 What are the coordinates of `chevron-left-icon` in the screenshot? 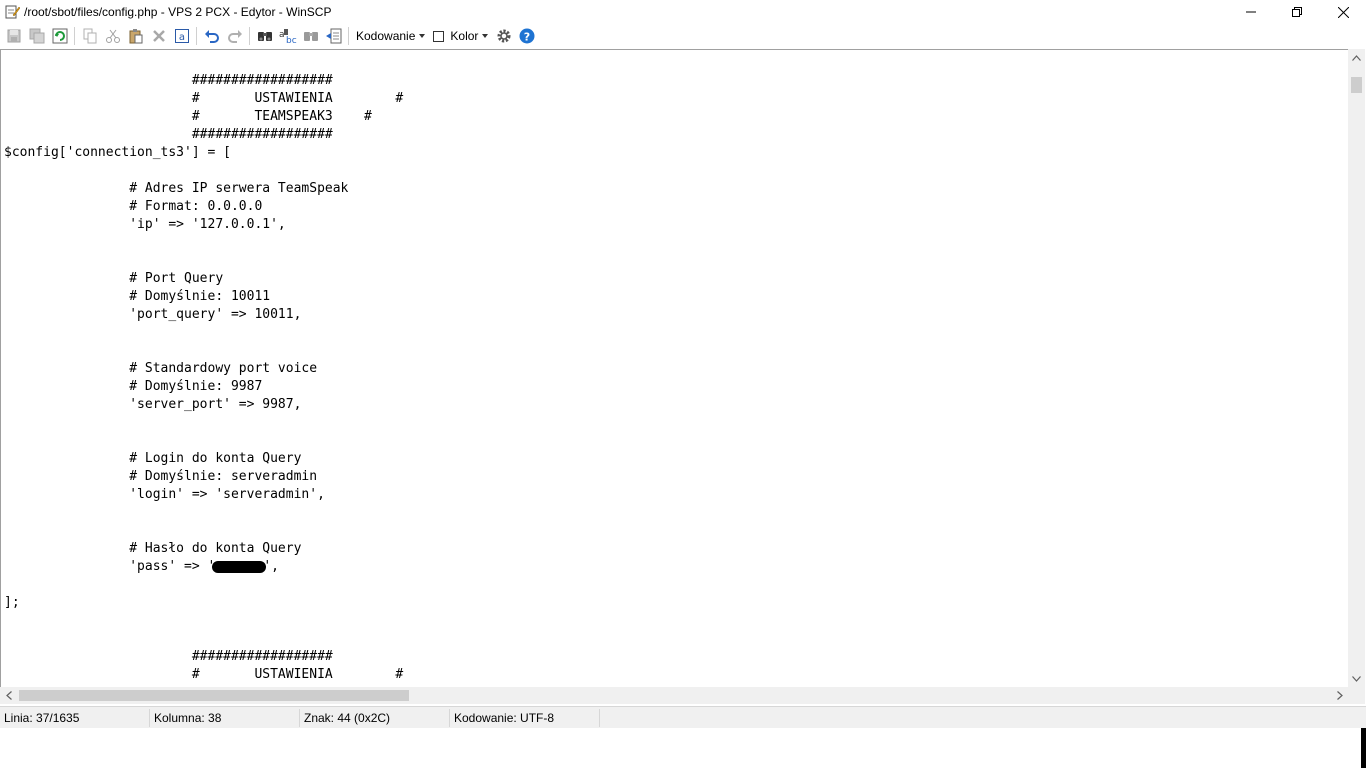 It's located at (8, 695).